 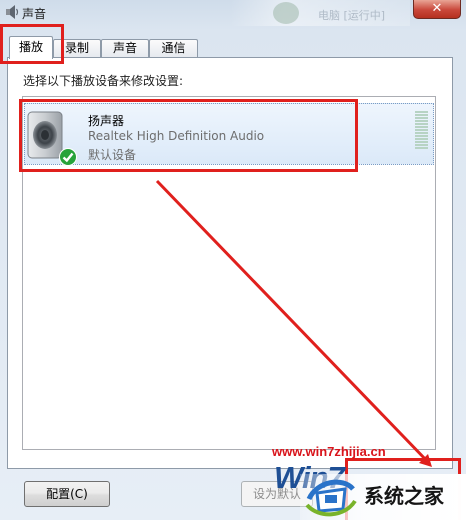 I want to click on tab-recording: 录制, so click(x=77, y=48).